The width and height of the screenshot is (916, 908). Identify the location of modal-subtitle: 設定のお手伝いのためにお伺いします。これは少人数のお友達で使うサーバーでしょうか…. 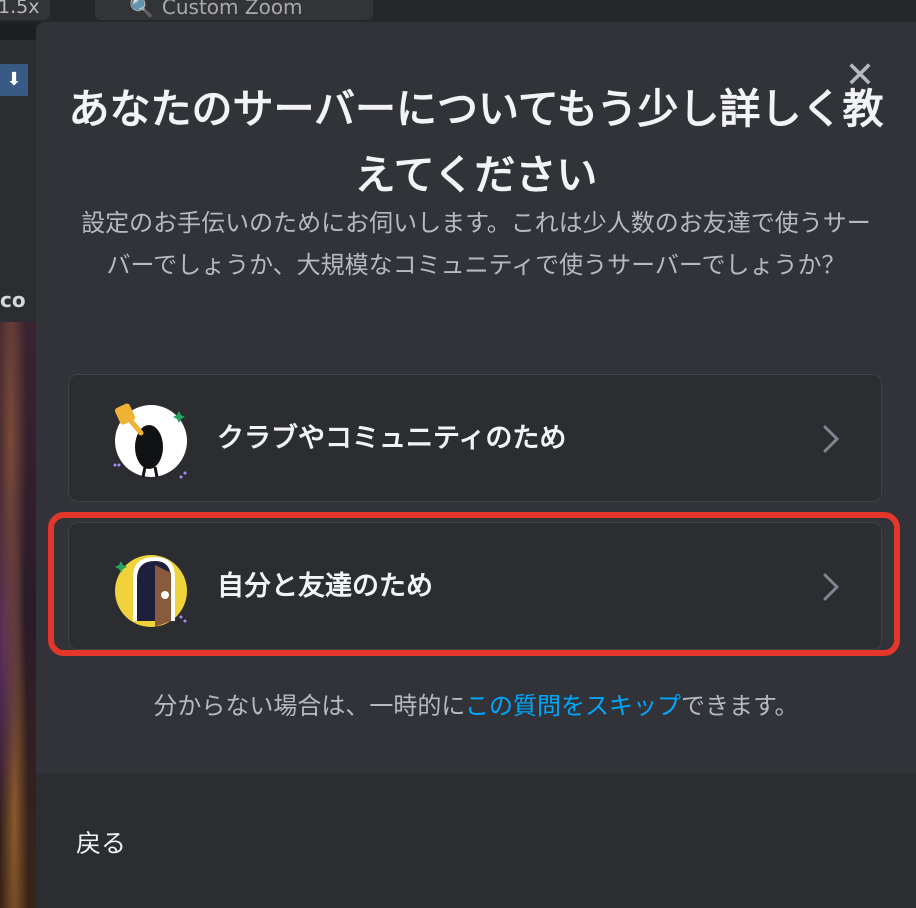
(476, 244).